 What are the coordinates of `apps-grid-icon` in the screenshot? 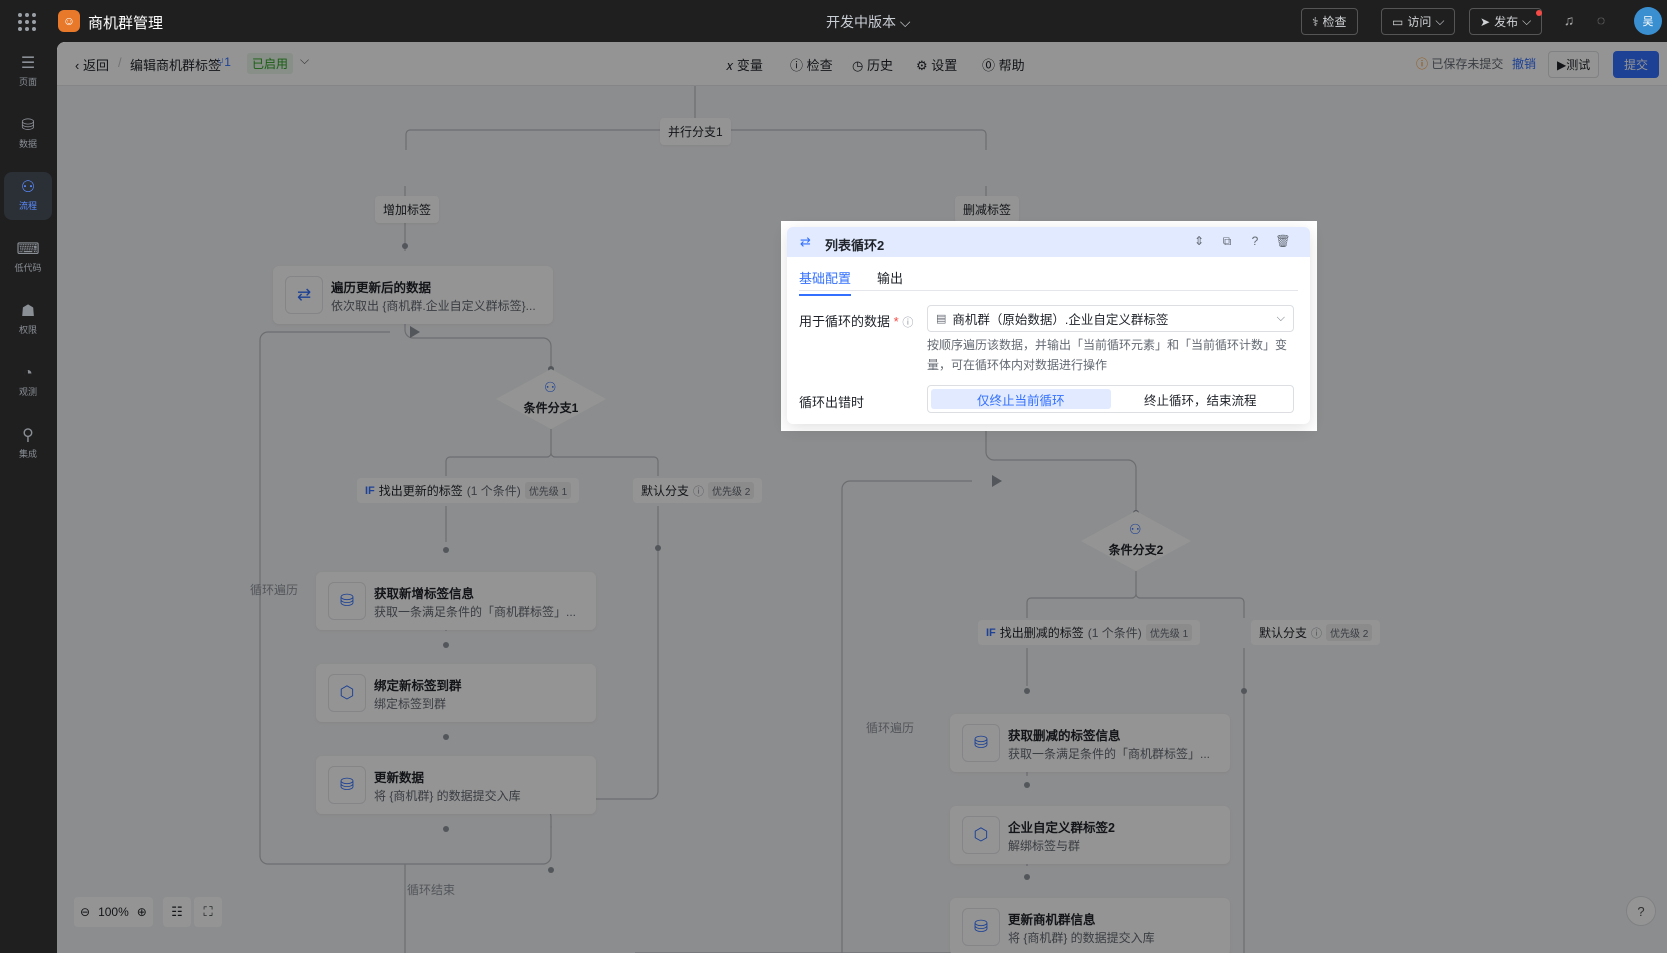 It's located at (27, 22).